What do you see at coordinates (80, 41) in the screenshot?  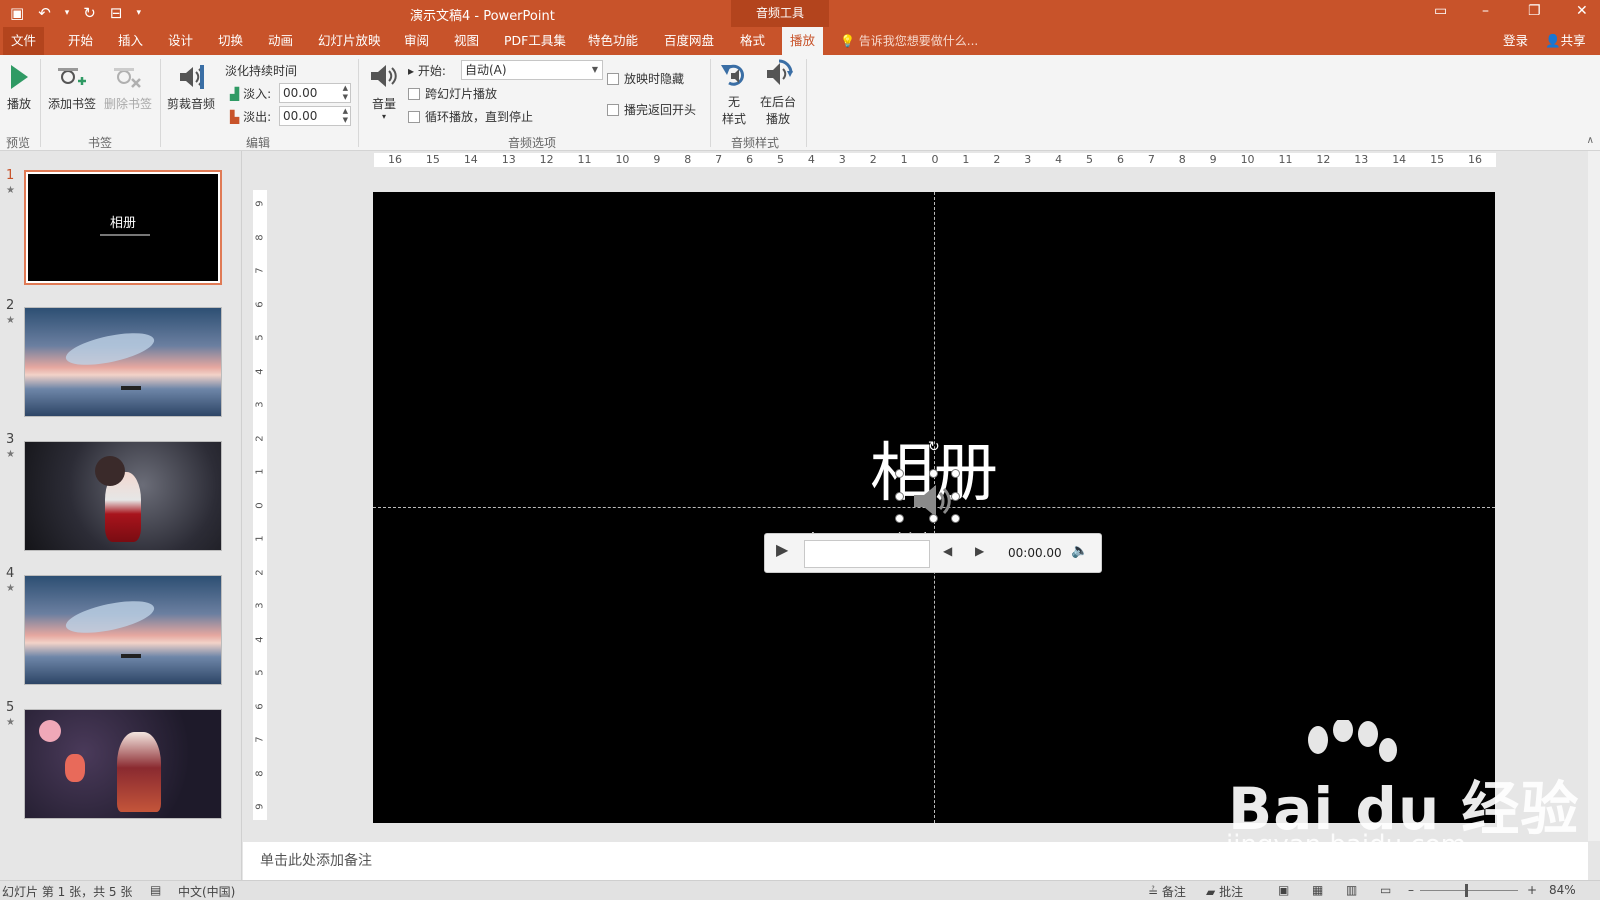 I see `tab-home: 开始` at bounding box center [80, 41].